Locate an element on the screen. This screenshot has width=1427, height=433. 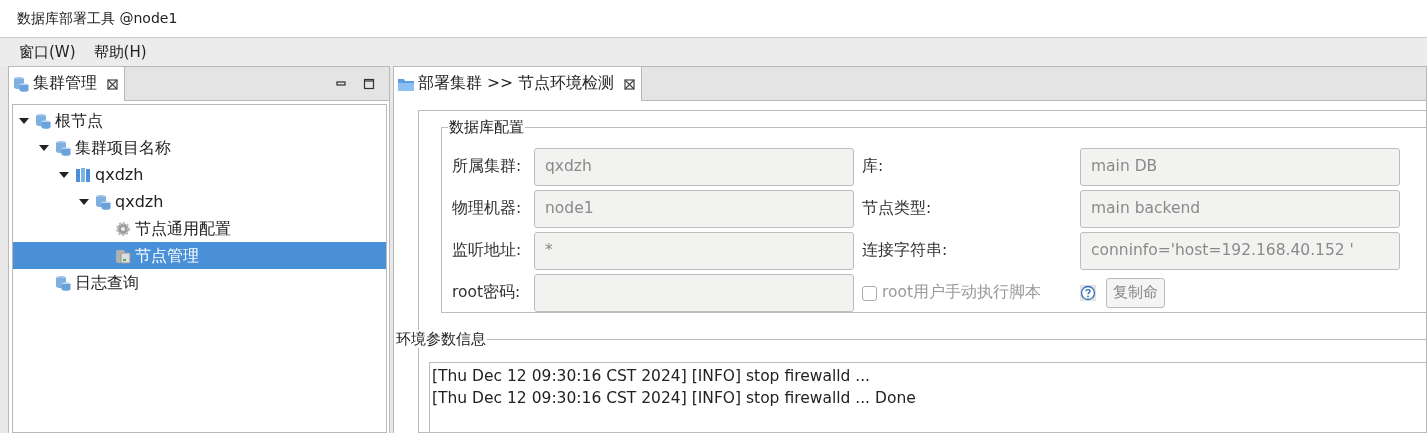
section-title: 数据库配置 is located at coordinates (486, 127).